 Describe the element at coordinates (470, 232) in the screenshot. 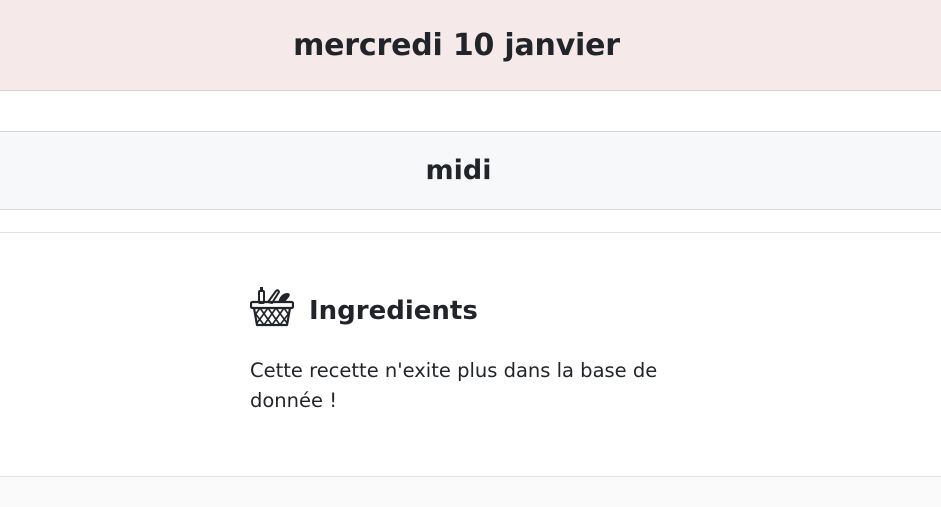

I see `section-divider` at that location.